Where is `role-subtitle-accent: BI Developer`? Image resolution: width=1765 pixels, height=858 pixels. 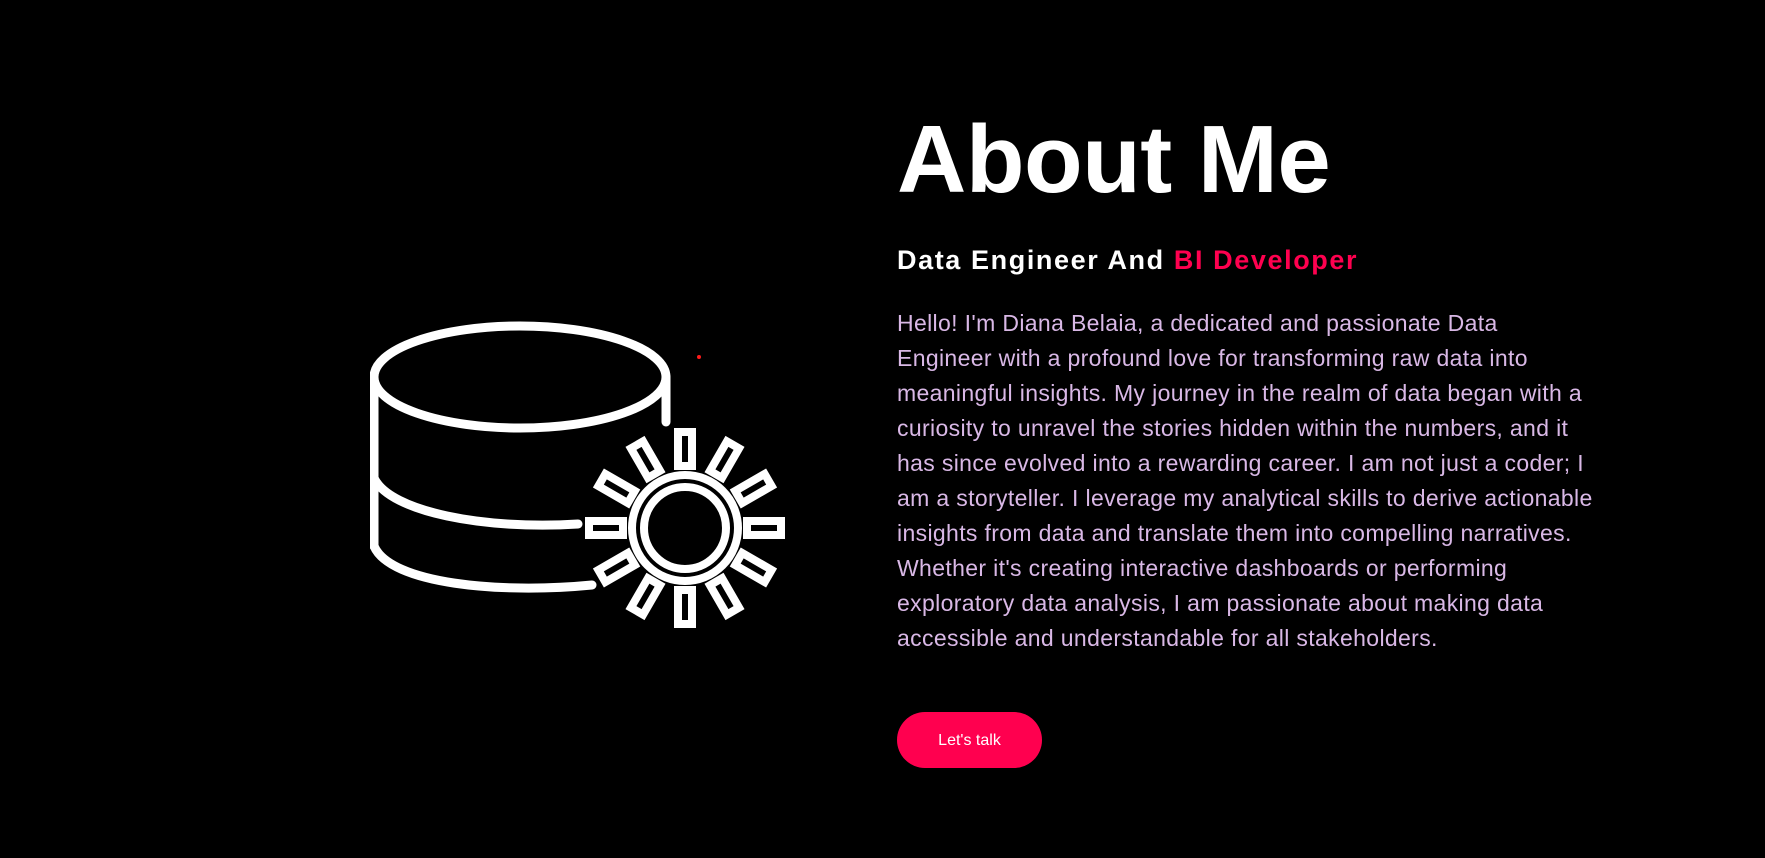 role-subtitle-accent: BI Developer is located at coordinates (1266, 260).